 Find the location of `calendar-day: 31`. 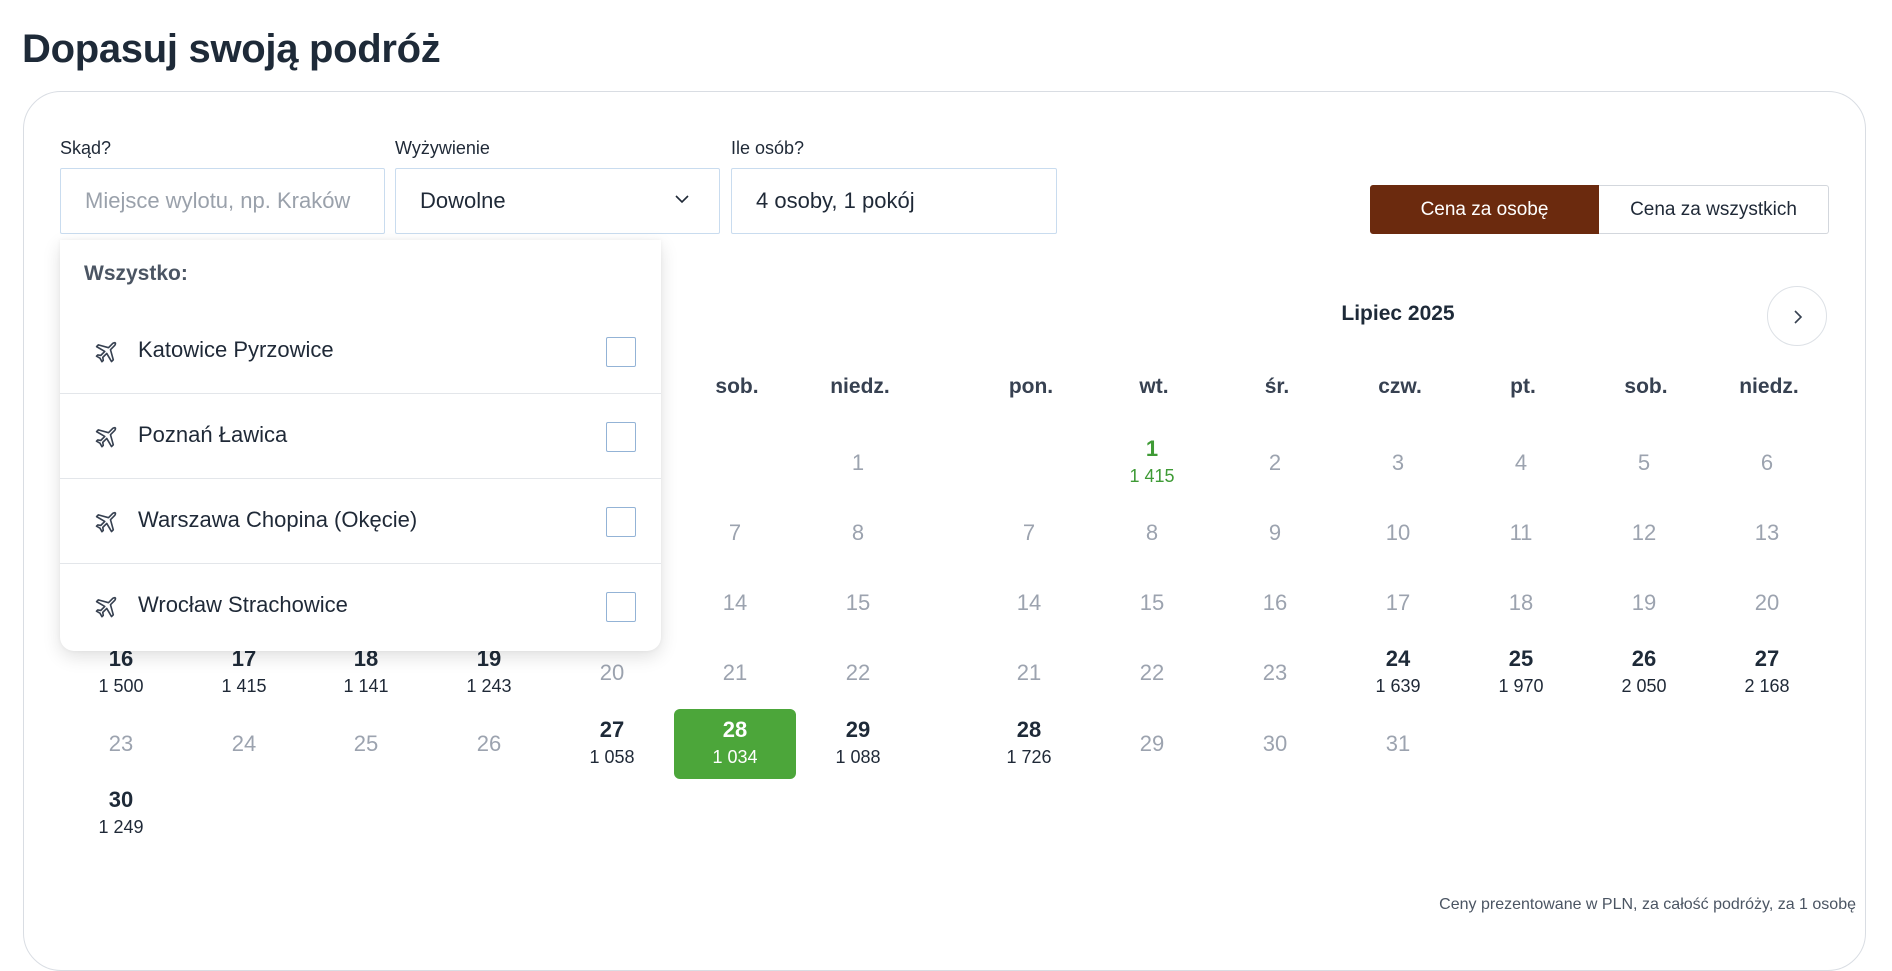

calendar-day: 31 is located at coordinates (1398, 744).